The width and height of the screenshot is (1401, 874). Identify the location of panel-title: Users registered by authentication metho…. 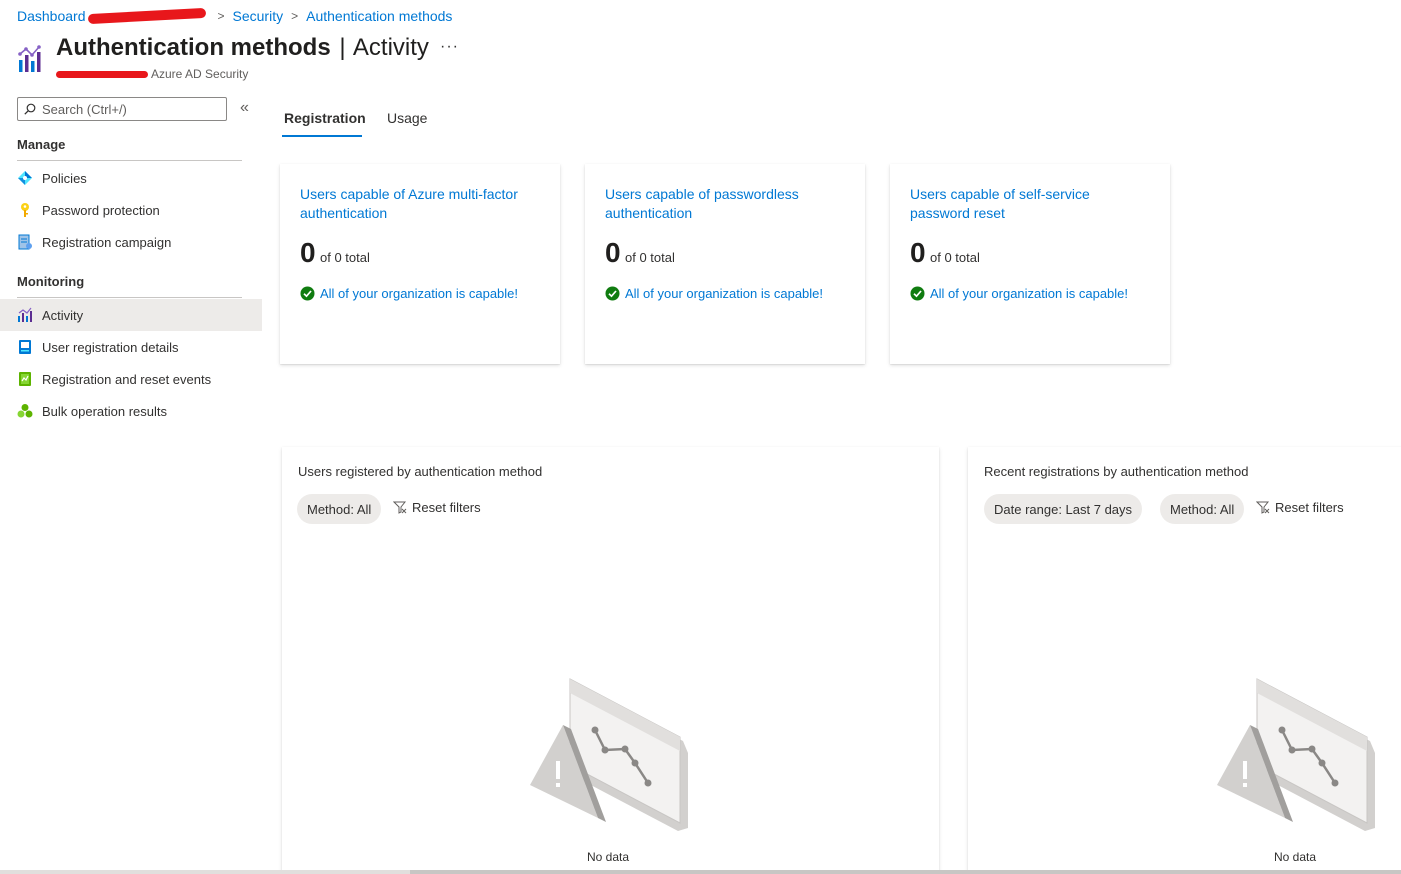
(420, 471).